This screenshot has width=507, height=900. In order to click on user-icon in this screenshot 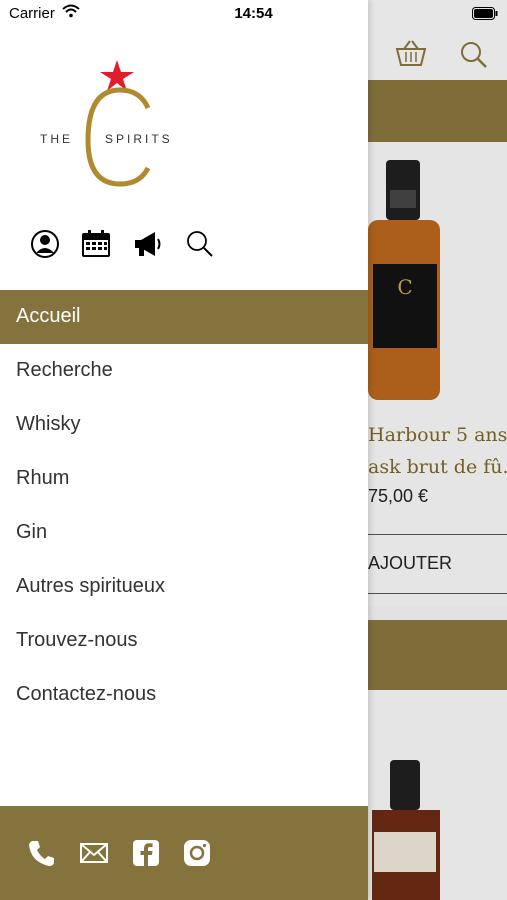, I will do `click(45, 244)`.